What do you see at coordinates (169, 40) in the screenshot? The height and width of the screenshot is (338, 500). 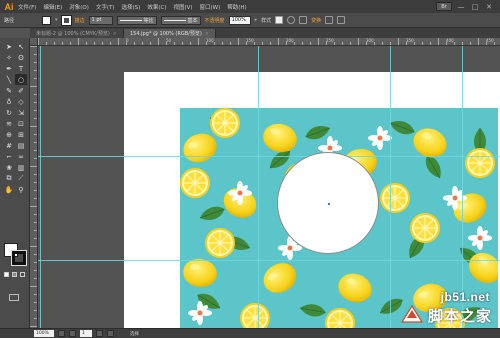 I see `ruler-number: 50` at bounding box center [169, 40].